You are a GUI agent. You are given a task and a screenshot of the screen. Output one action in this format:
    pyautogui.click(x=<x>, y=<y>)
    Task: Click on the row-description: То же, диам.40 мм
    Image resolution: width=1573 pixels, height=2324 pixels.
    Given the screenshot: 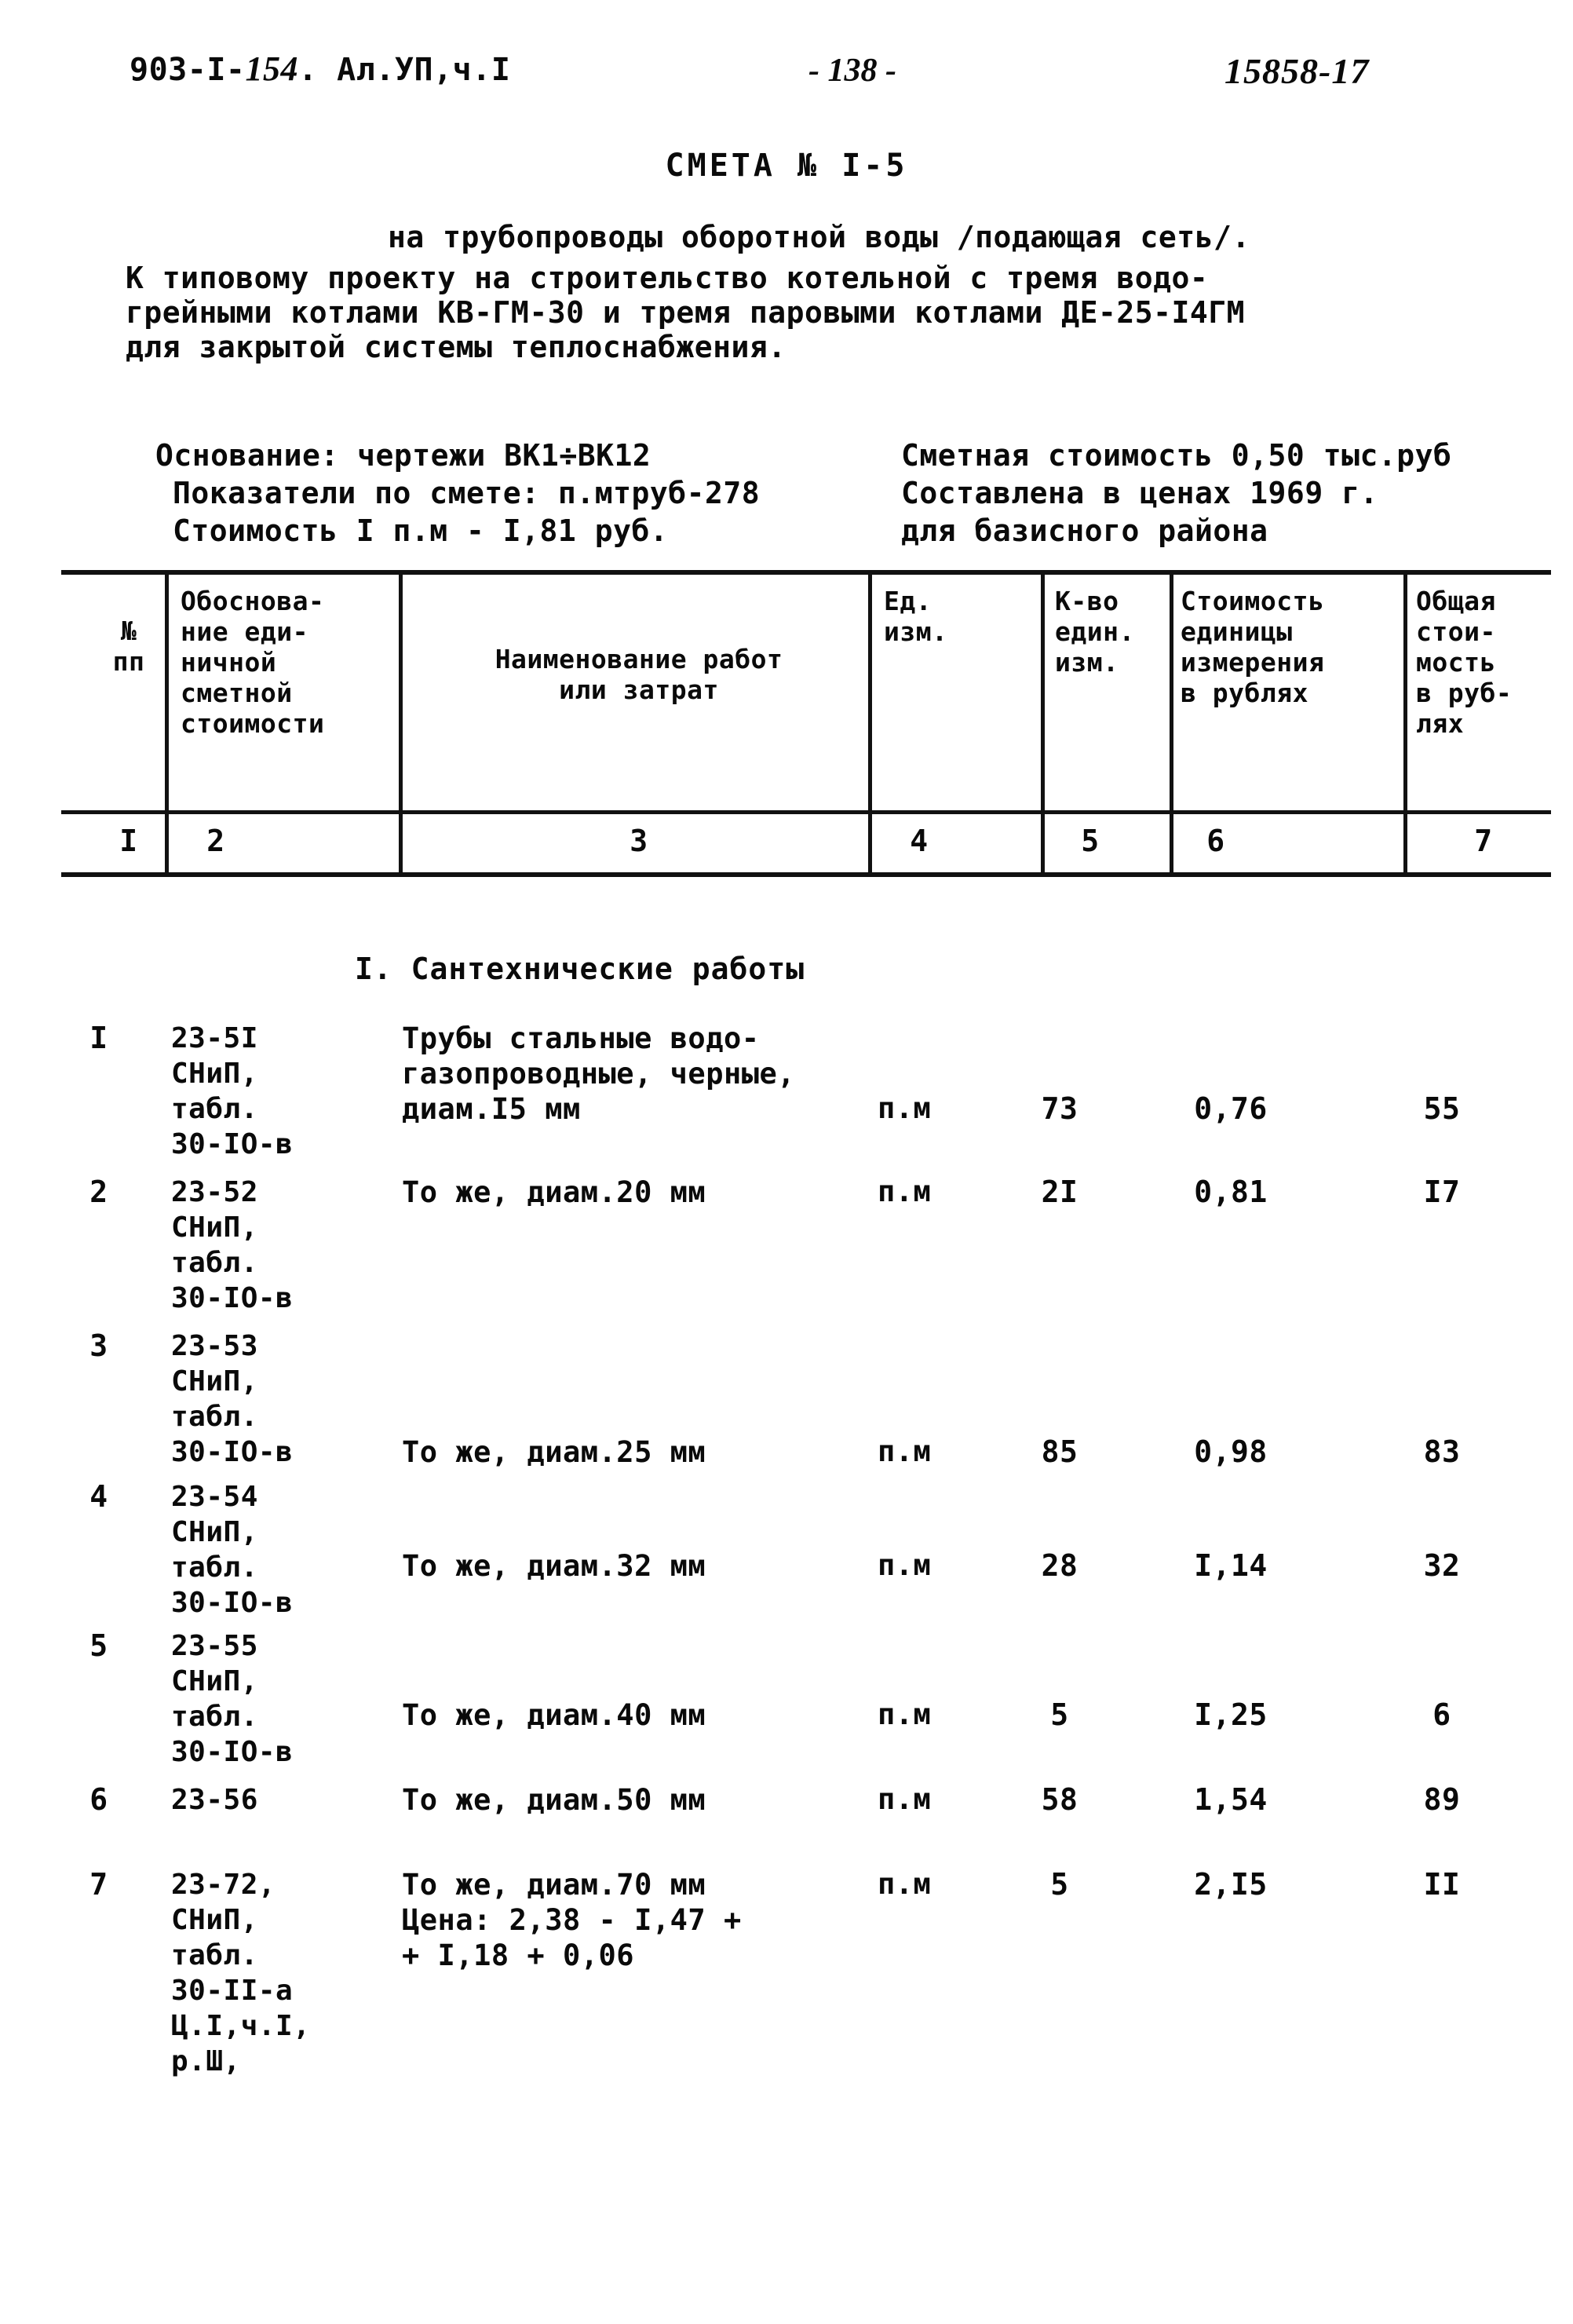 What is the action you would take?
    pyautogui.click(x=554, y=1715)
    